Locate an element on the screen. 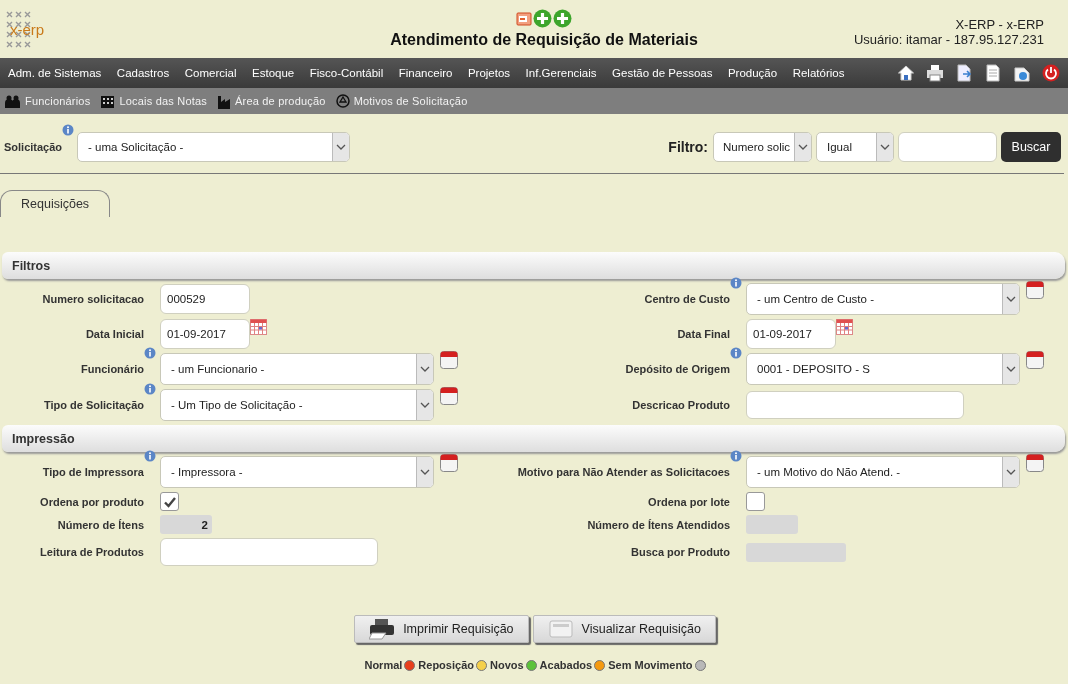  field-label: Depósito de Origem is located at coordinates (677, 369).